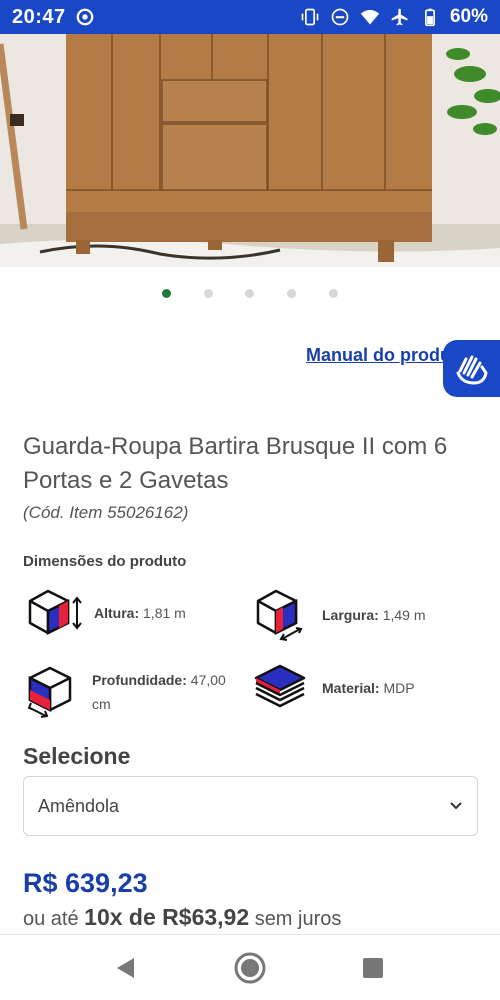 The height and width of the screenshot is (1000, 500). I want to click on material-value: MDP, so click(399, 688).